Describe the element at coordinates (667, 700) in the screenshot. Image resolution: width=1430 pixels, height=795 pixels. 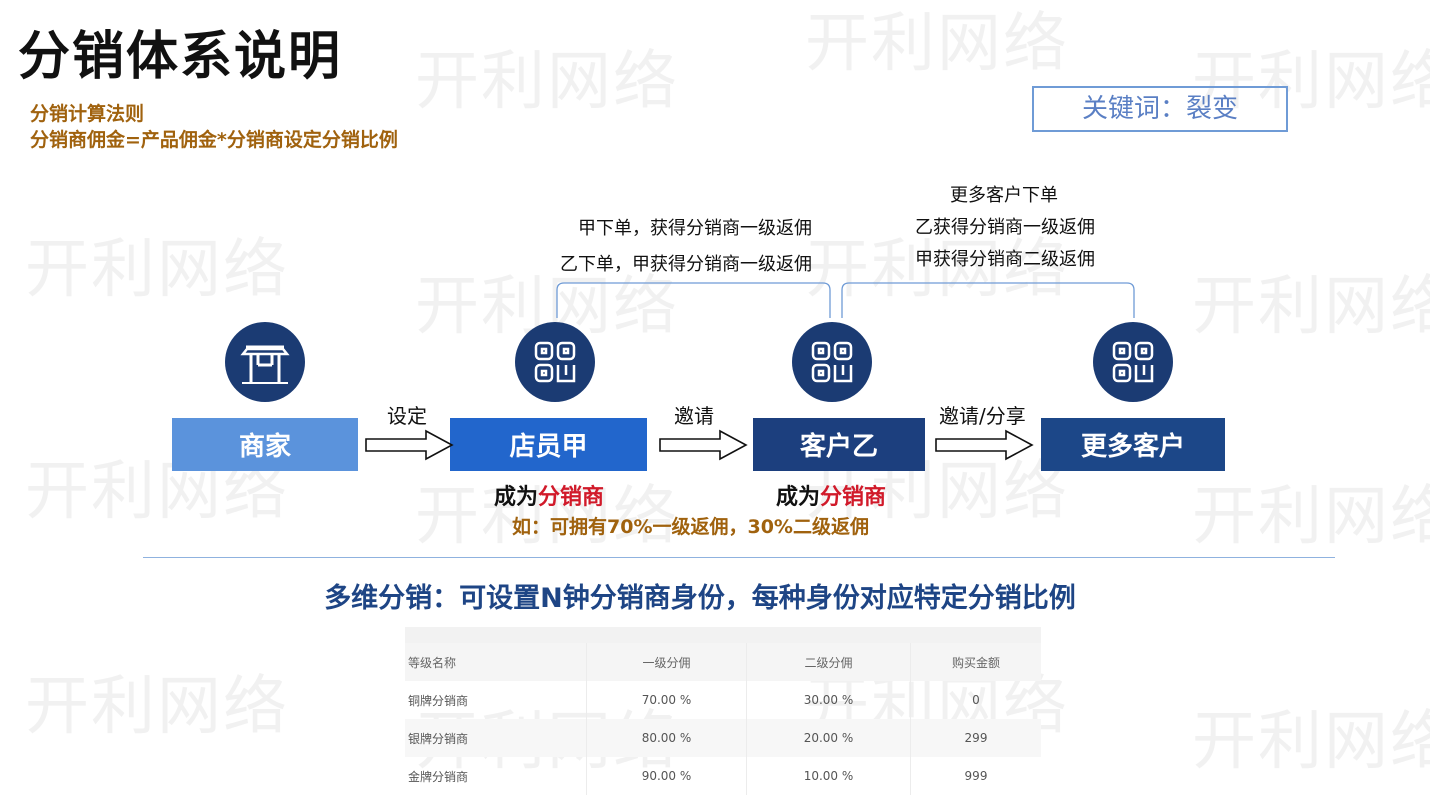
I see `table-cell: 70.00 %` at that location.